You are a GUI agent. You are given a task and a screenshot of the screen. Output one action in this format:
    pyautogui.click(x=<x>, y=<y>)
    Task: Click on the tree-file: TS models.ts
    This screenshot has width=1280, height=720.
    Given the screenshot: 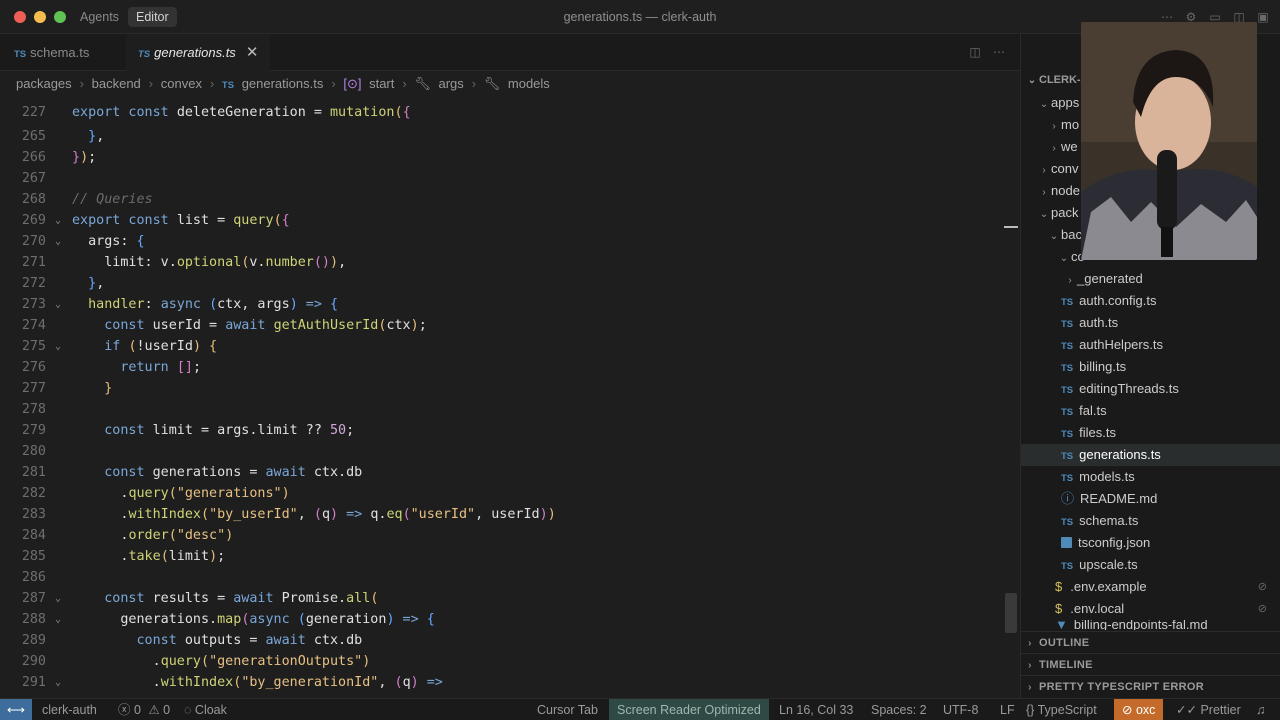 What is the action you would take?
    pyautogui.click(x=1150, y=477)
    